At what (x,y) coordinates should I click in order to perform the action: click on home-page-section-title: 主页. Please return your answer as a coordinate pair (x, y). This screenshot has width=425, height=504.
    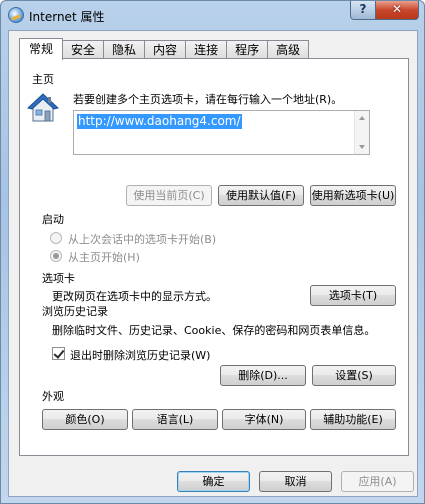
    Looking at the image, I should click on (43, 79).